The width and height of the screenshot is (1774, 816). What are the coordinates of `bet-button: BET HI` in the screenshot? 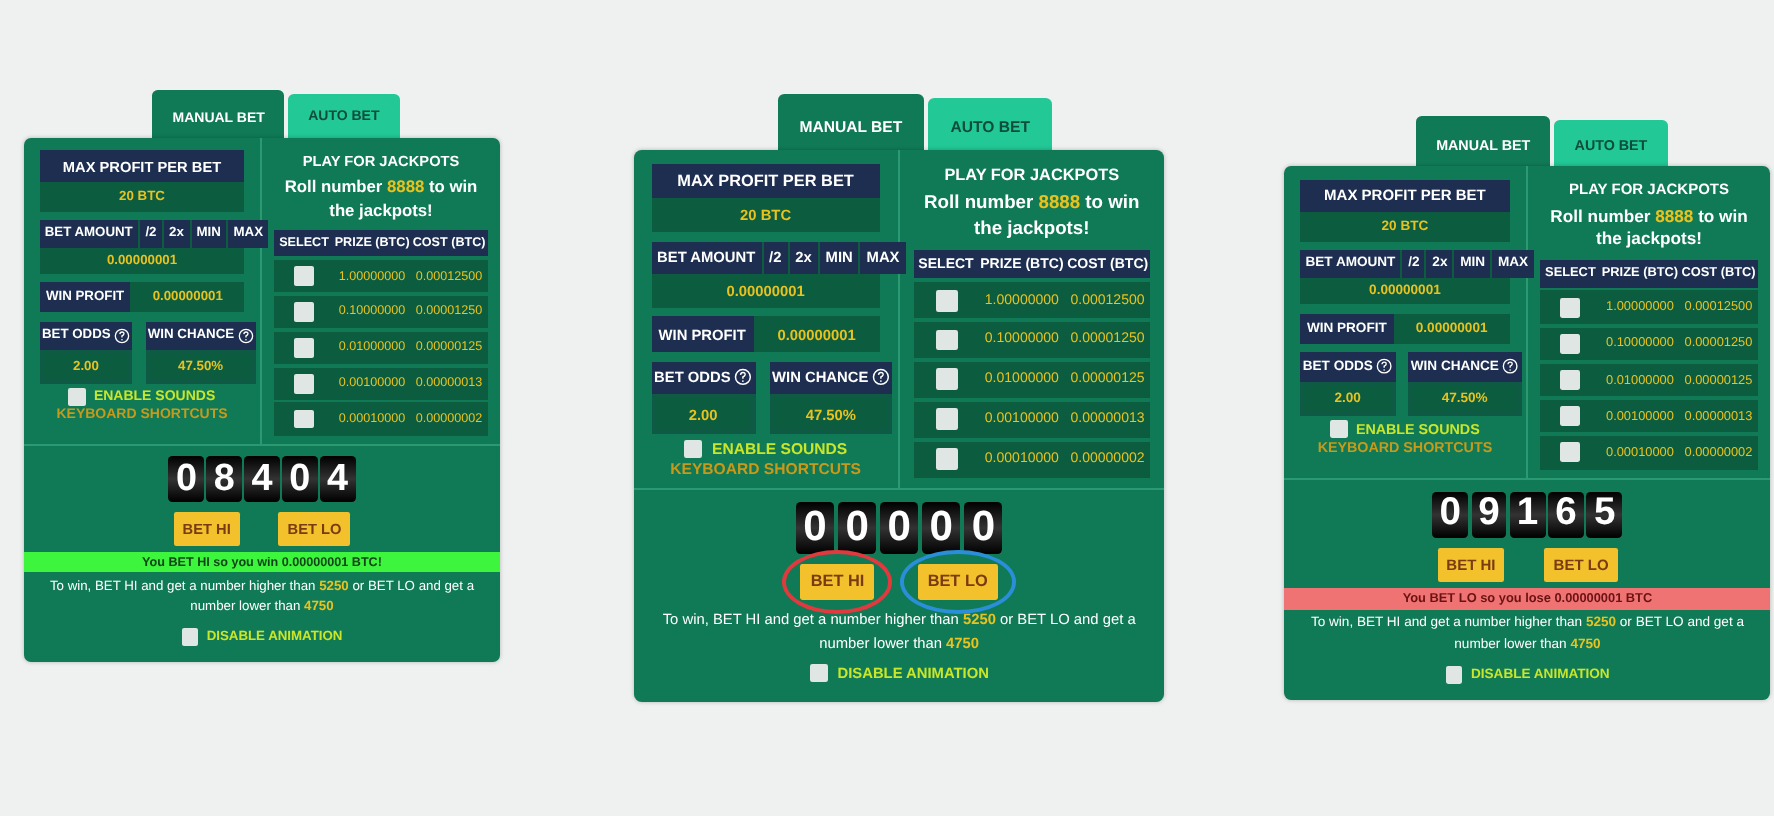 It's located at (837, 581).